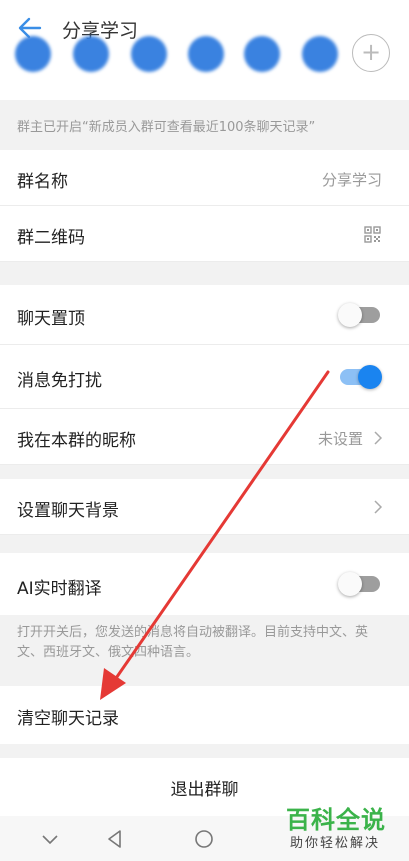 The height and width of the screenshot is (861, 409). Describe the element at coordinates (204, 790) in the screenshot. I see `exit-group-label: 退出群聊` at that location.